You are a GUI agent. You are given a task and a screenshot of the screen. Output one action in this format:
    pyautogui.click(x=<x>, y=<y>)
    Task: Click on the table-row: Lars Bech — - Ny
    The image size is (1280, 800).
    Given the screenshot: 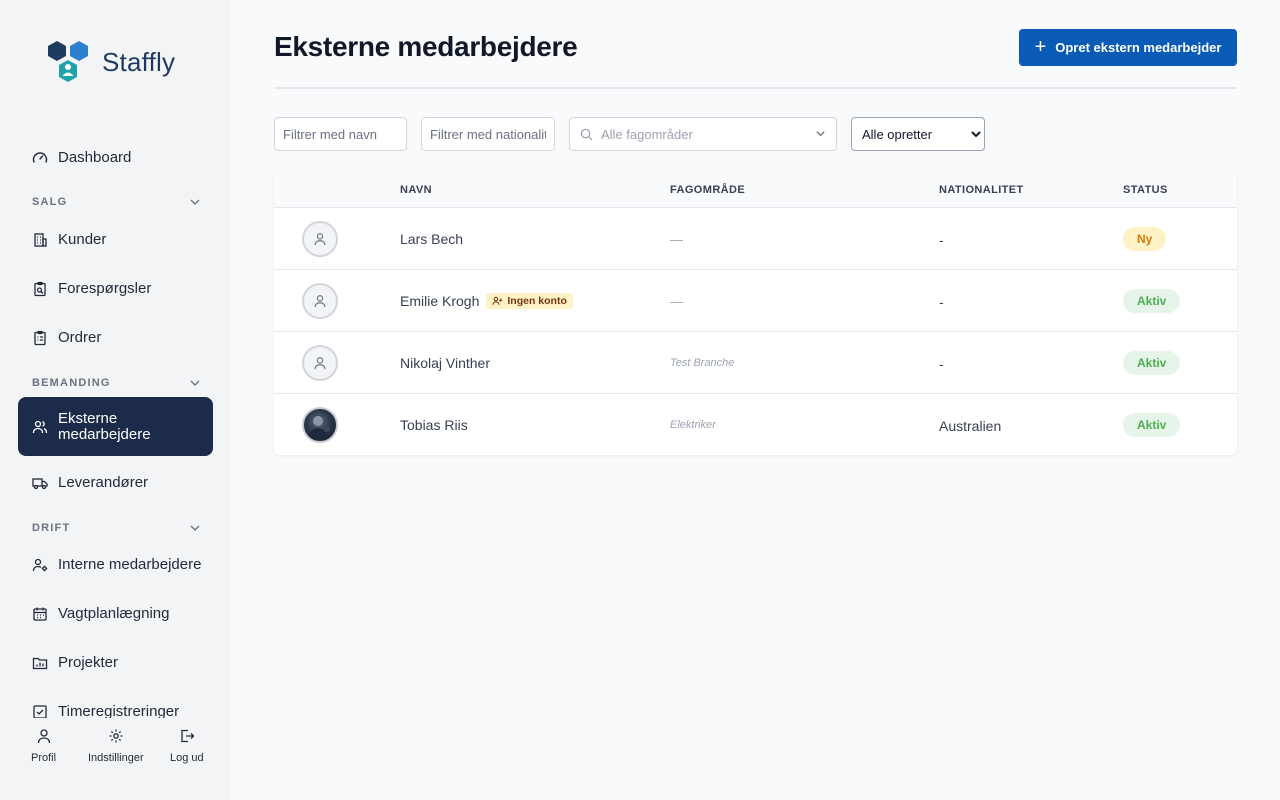 What is the action you would take?
    pyautogui.click(x=755, y=239)
    